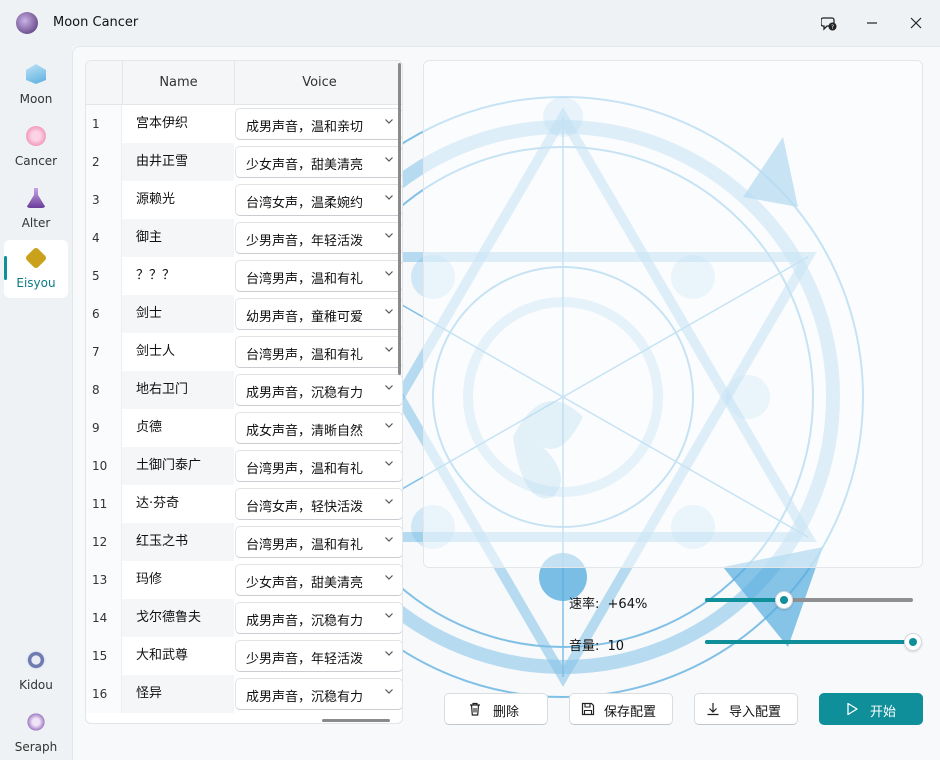 The width and height of the screenshot is (940, 760). What do you see at coordinates (829, 23) in the screenshot?
I see `help-button: ?` at bounding box center [829, 23].